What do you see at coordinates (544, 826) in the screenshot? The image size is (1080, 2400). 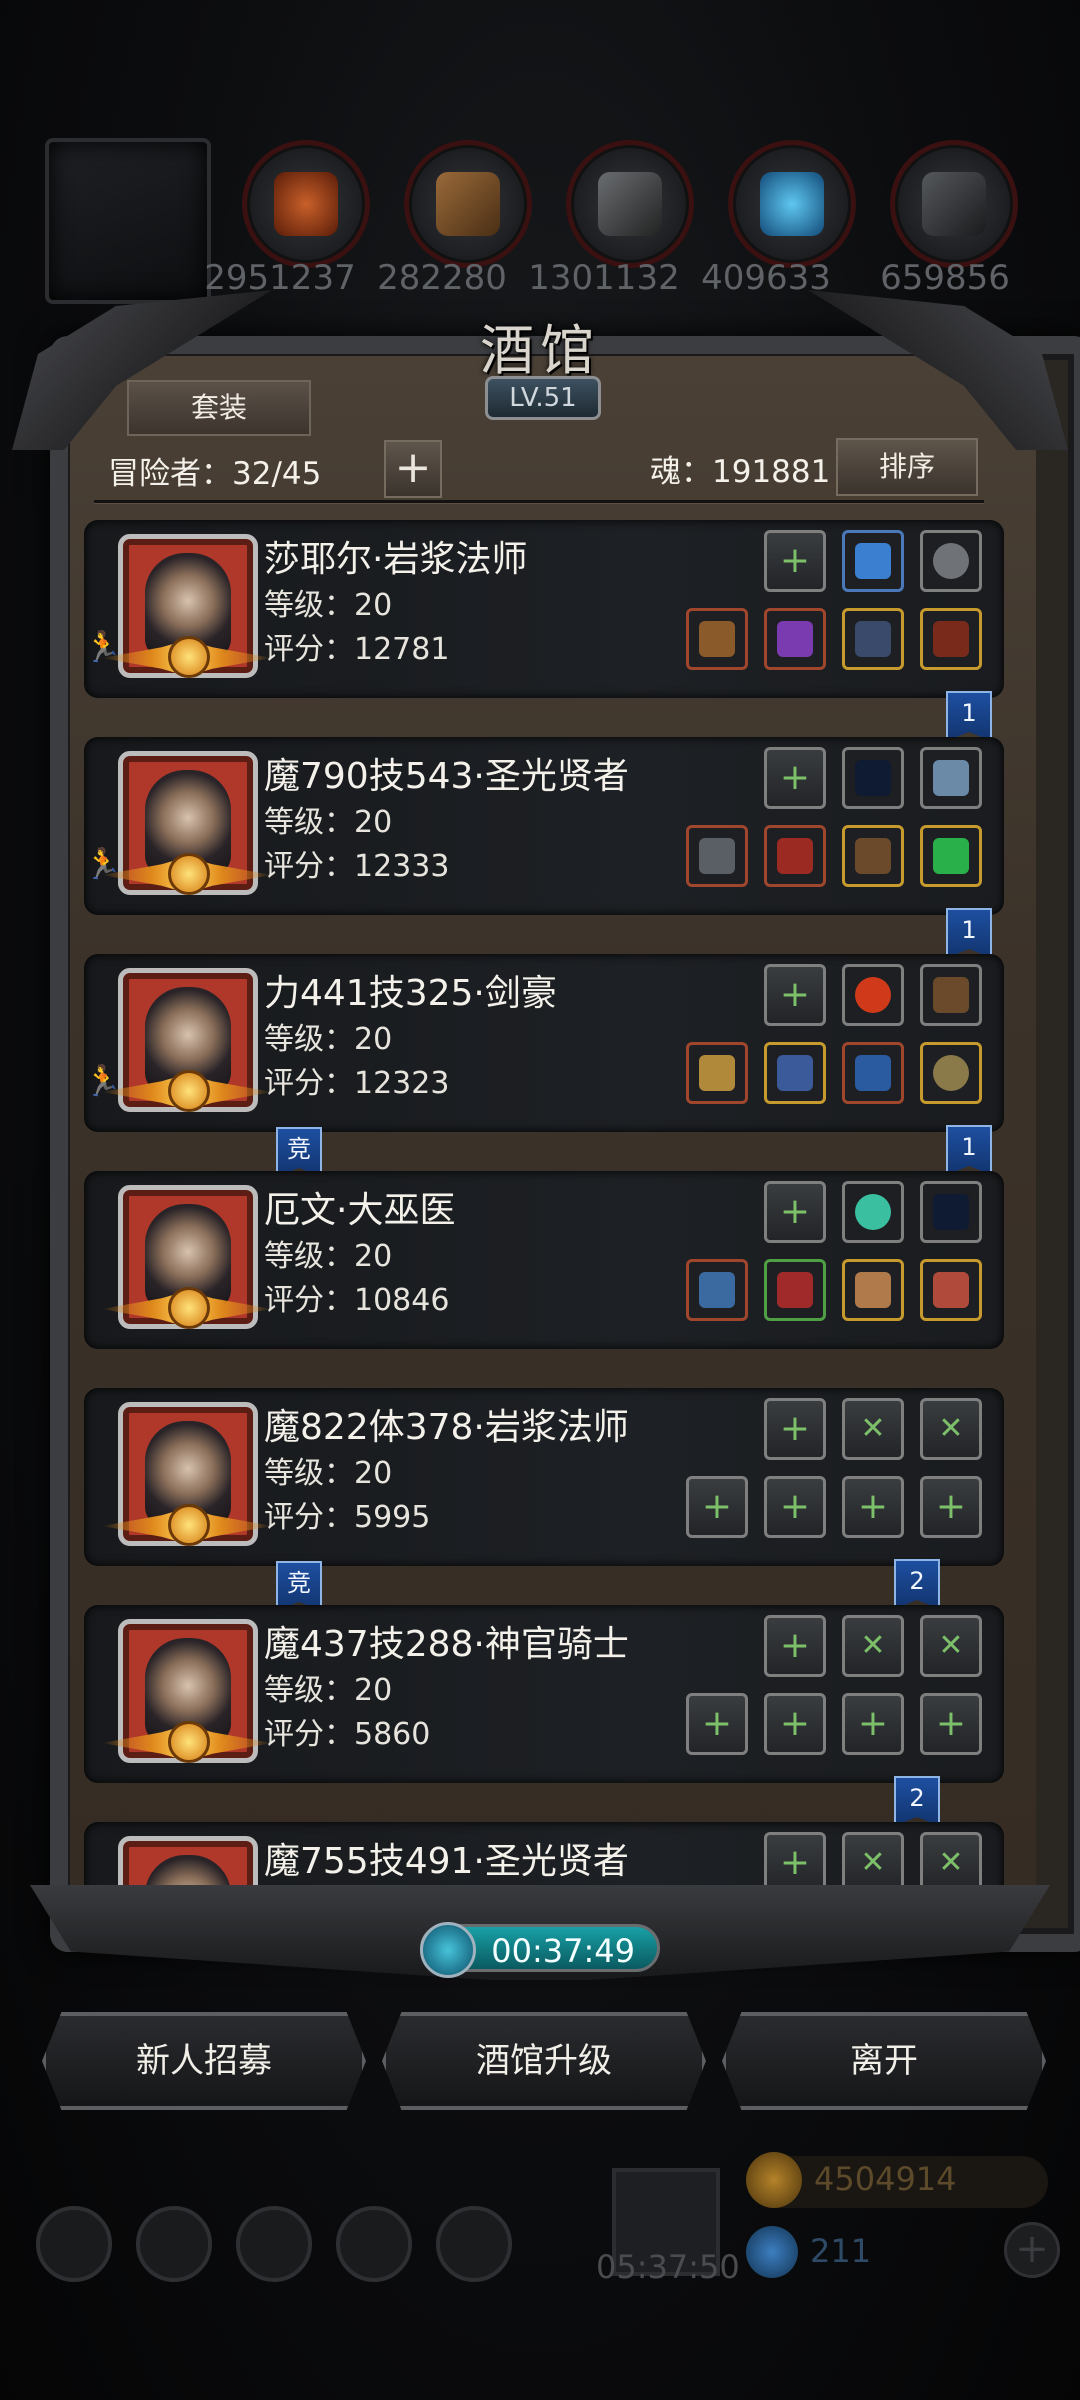 I see `hero-card: 🏃 魔790技543·圣光贤者 等级：20 评分：12333 +` at bounding box center [544, 826].